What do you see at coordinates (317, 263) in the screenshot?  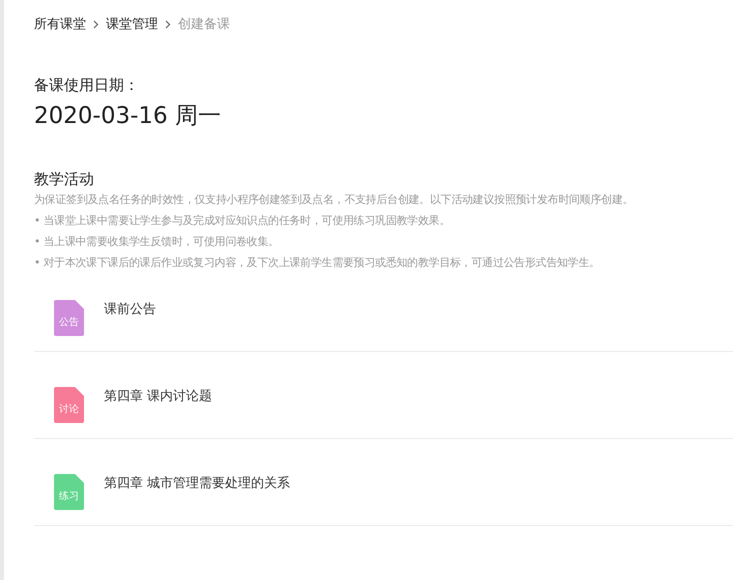 I see `tip-text: • 对于本次课下课后的课后作业或复习内容，及下次上课前学生需要预习或悉知的教学目标，可通过公告形式告知学生。` at bounding box center [317, 263].